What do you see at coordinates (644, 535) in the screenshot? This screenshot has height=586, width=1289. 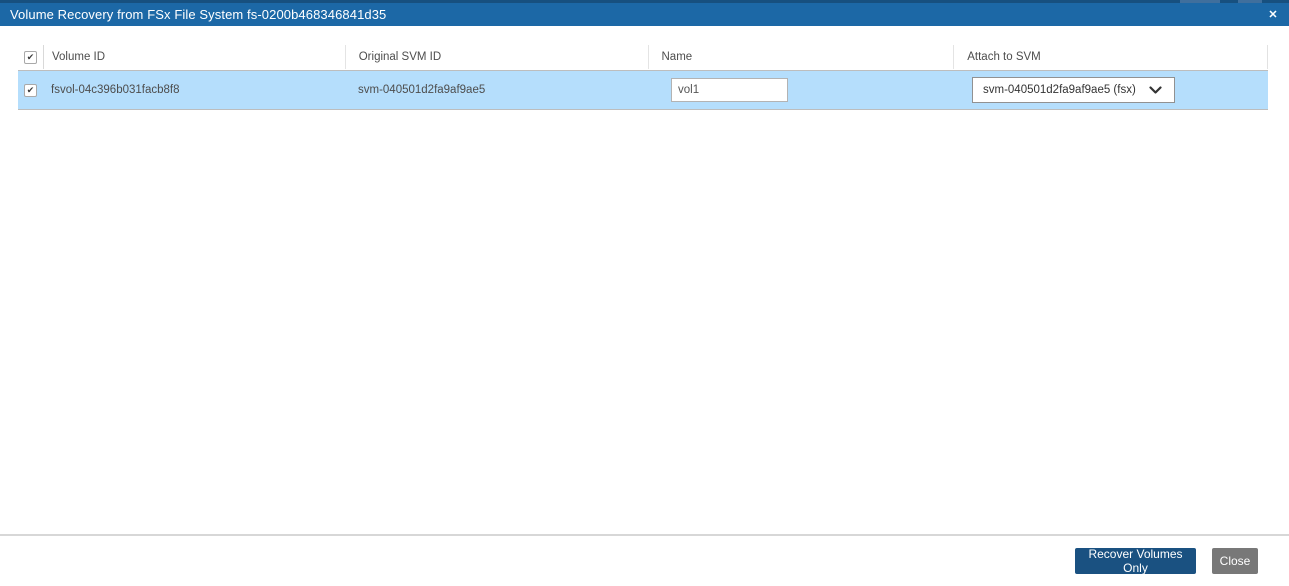 I see `footer-divider` at bounding box center [644, 535].